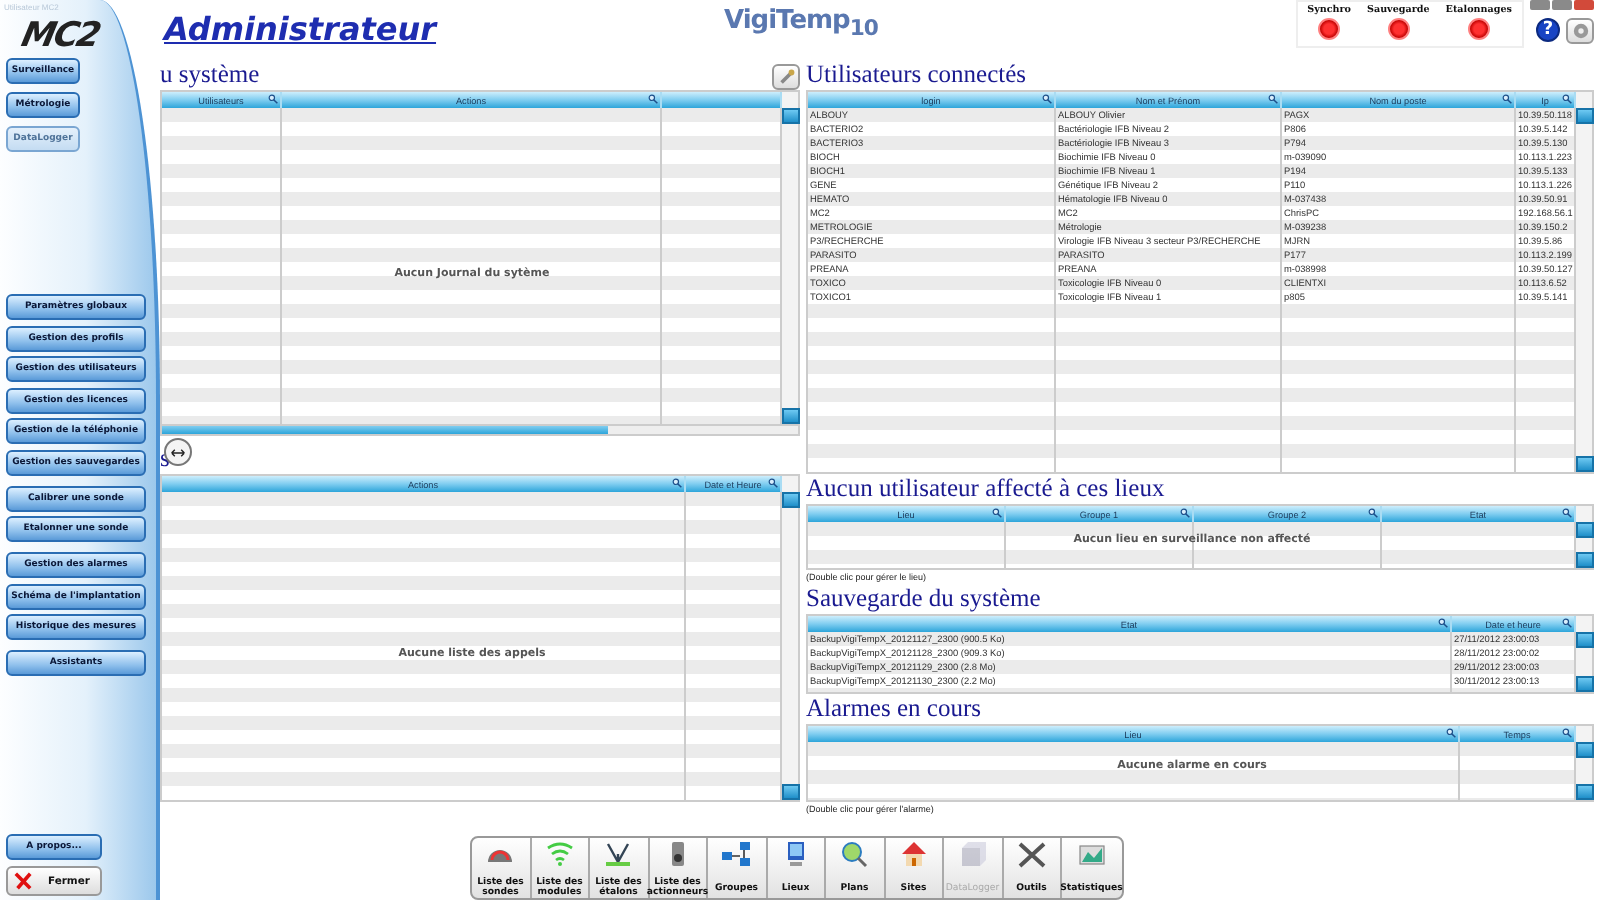 This screenshot has height=900, width=1600. Describe the element at coordinates (894, 709) in the screenshot. I see `section-title: Alarmes en cours` at that location.